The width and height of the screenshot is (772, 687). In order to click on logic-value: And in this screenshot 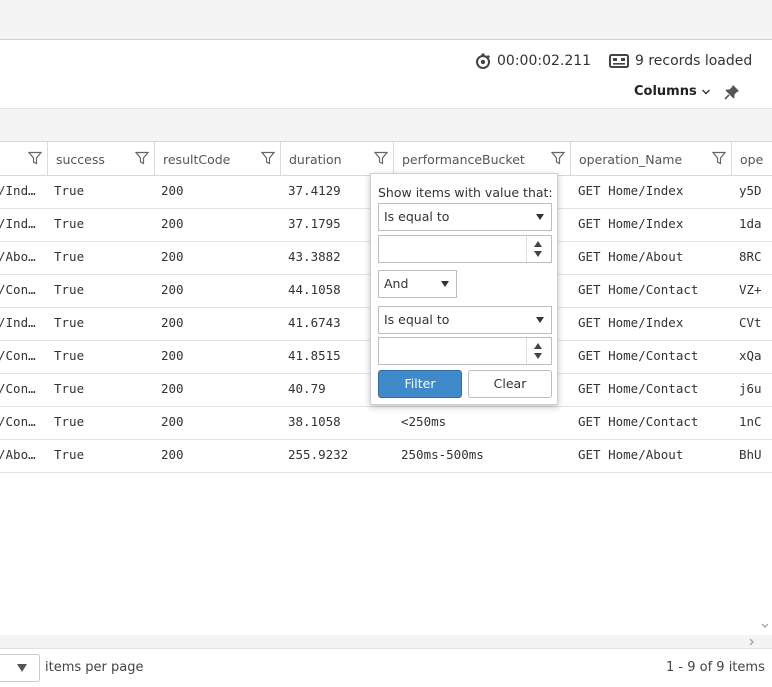, I will do `click(396, 283)`.